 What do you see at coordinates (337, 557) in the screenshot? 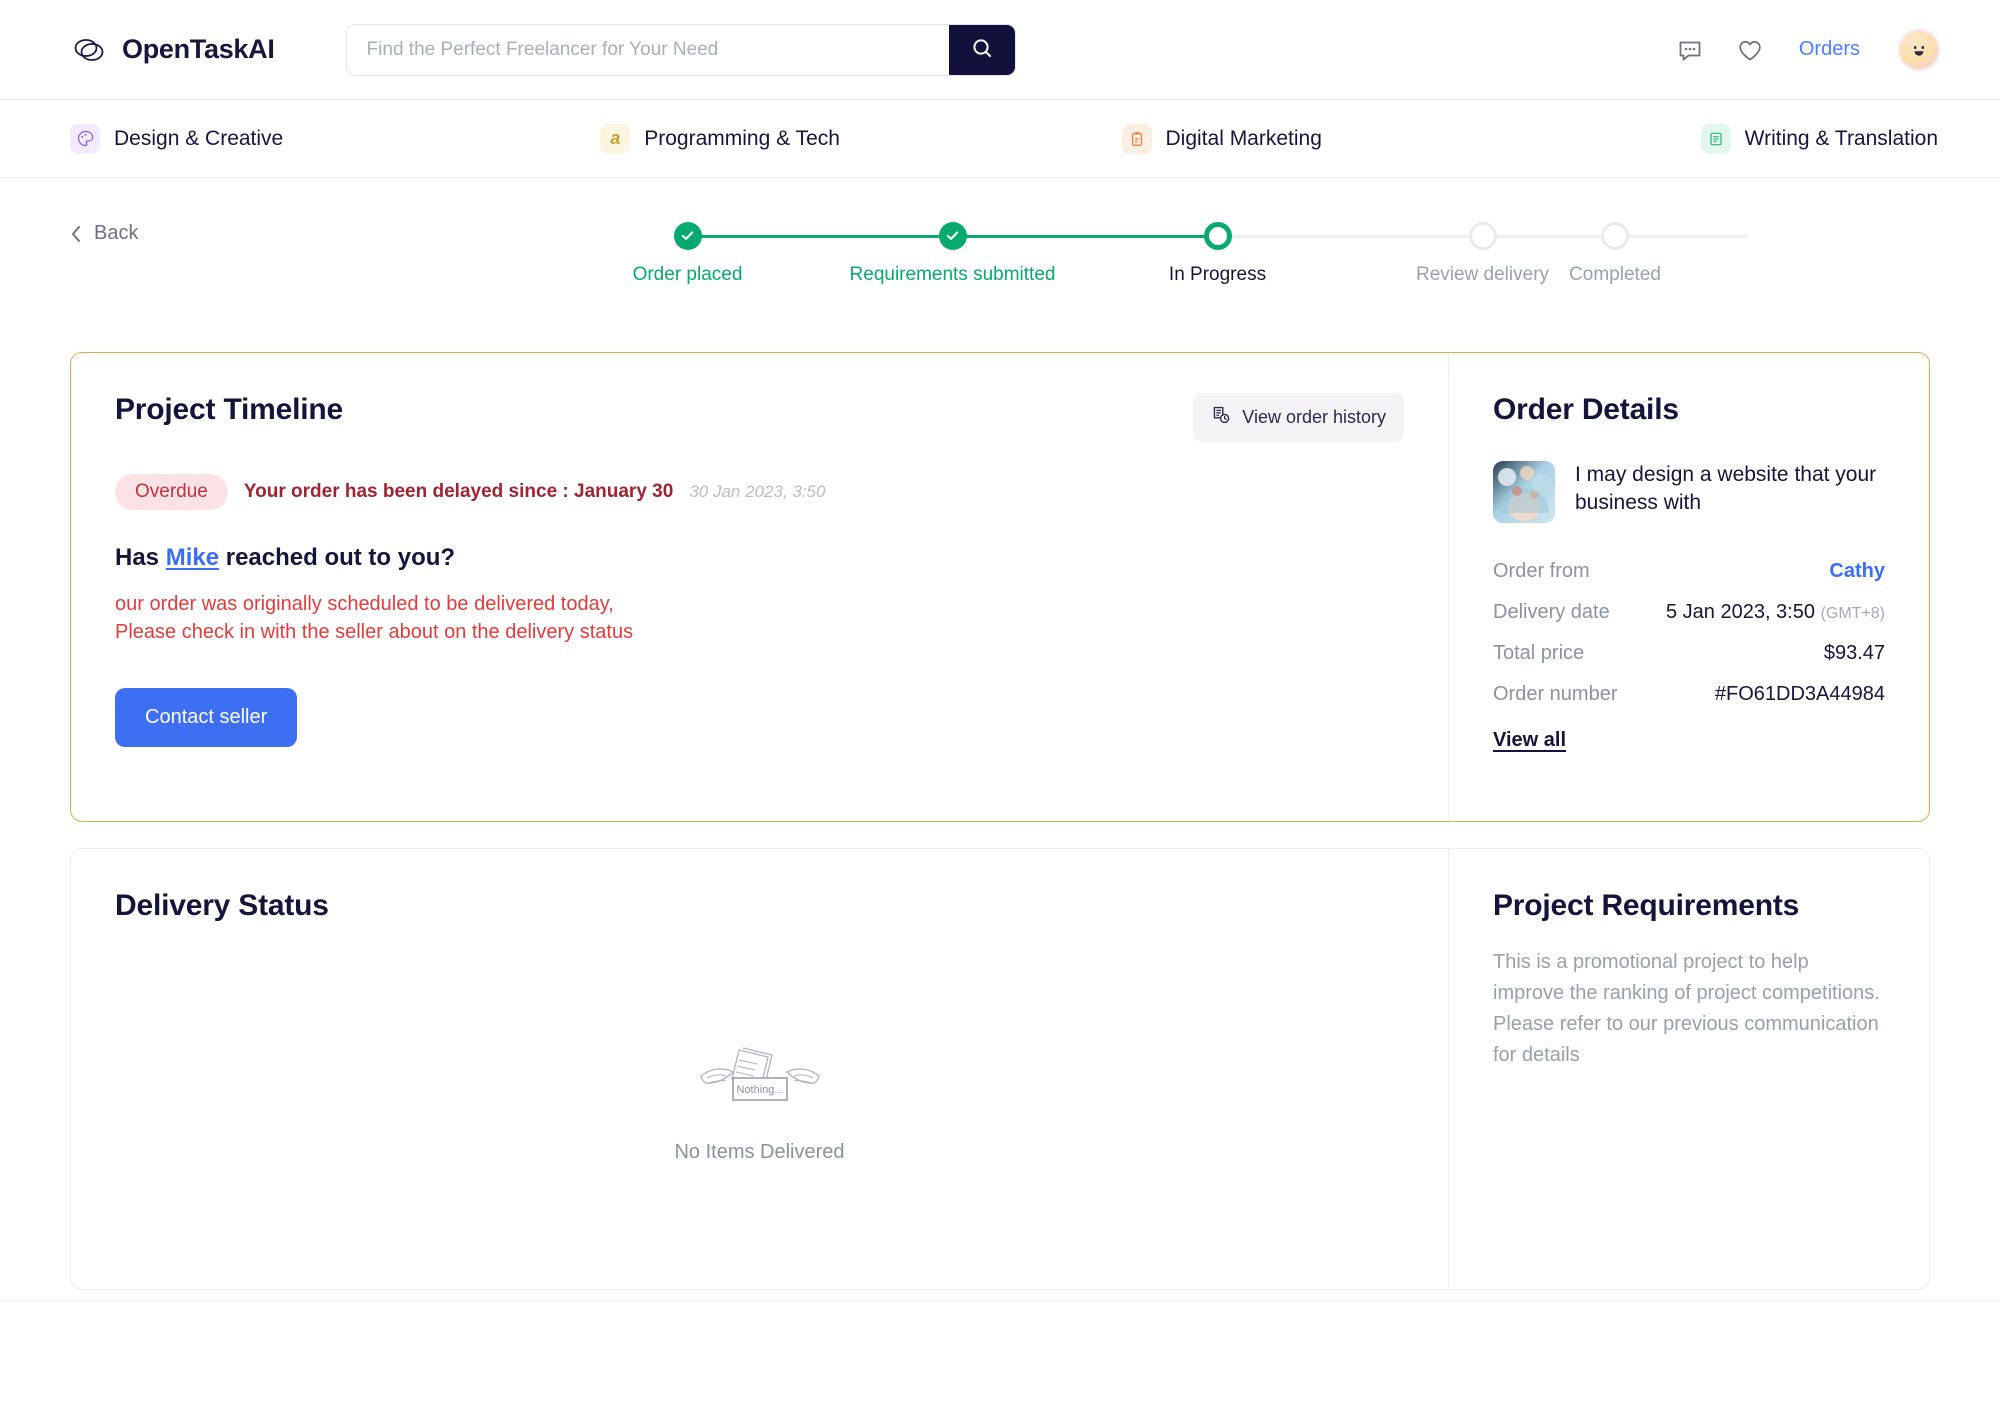
I see `question-suffix: reached out to you?` at bounding box center [337, 557].